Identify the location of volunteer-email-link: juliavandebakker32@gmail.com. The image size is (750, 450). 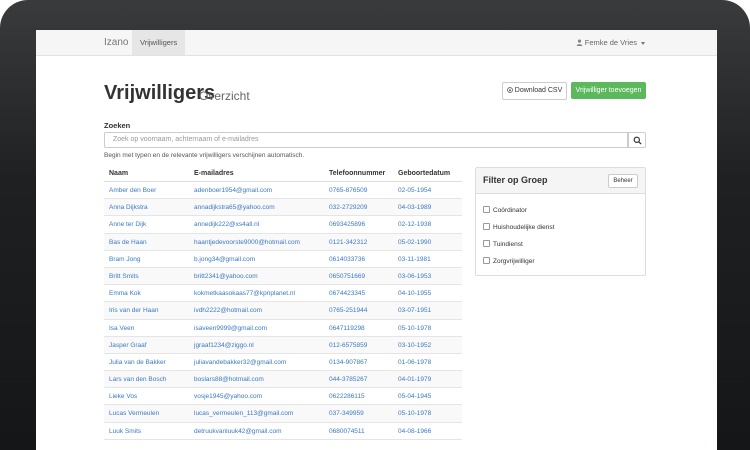
(240, 362).